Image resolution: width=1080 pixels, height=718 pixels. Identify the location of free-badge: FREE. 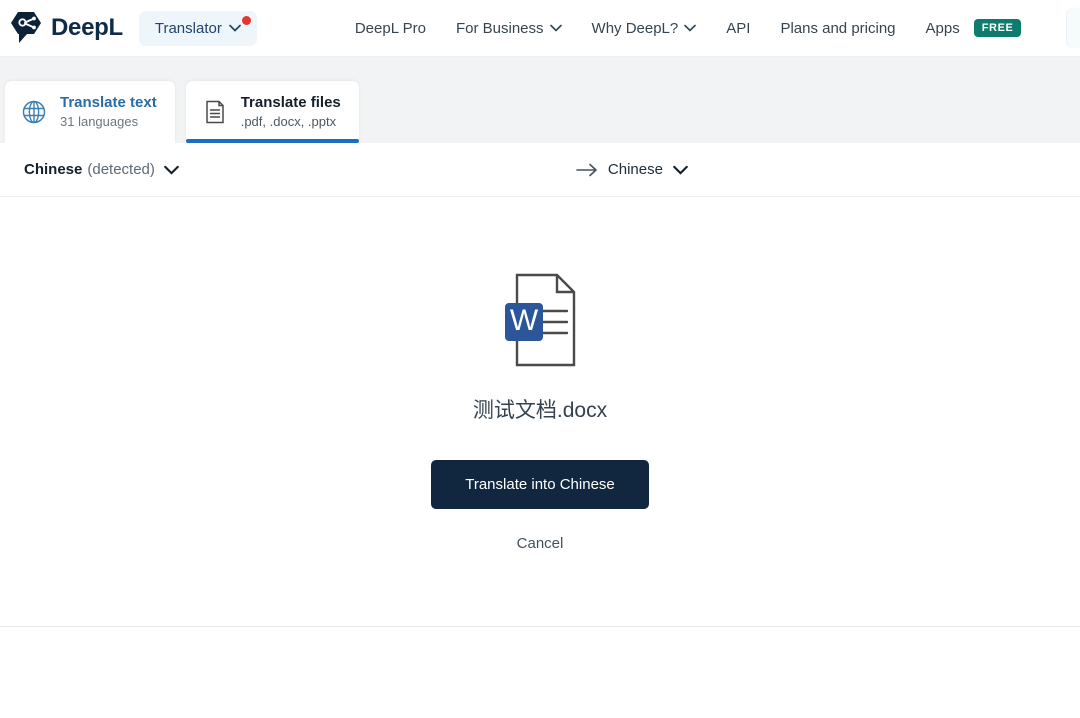
(997, 28).